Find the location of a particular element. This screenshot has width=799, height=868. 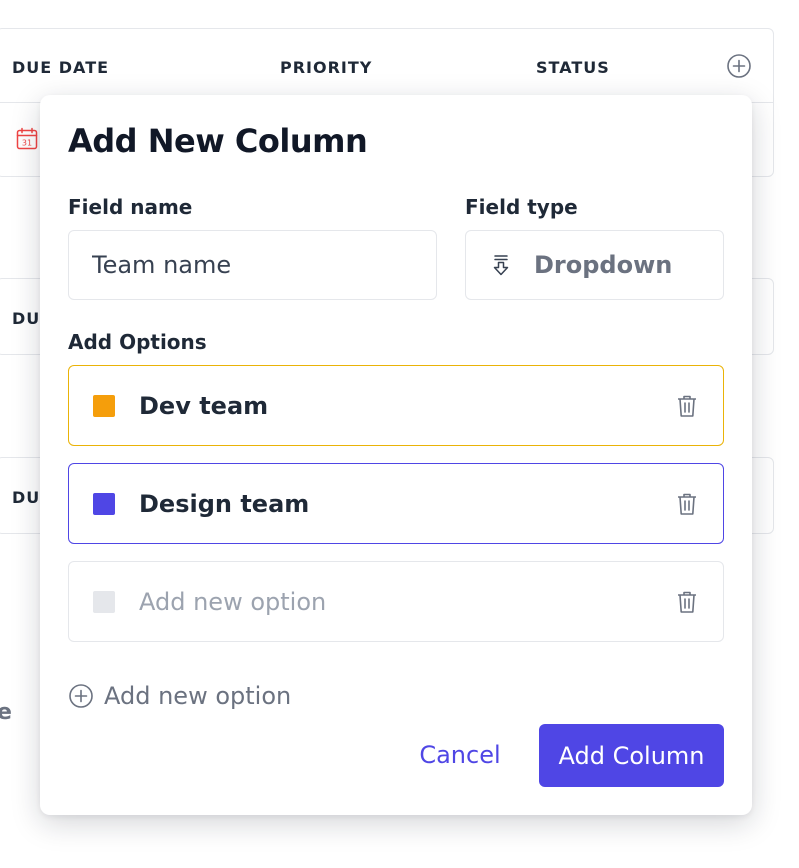

column-header-priority: PRIORITY is located at coordinates (326, 67).